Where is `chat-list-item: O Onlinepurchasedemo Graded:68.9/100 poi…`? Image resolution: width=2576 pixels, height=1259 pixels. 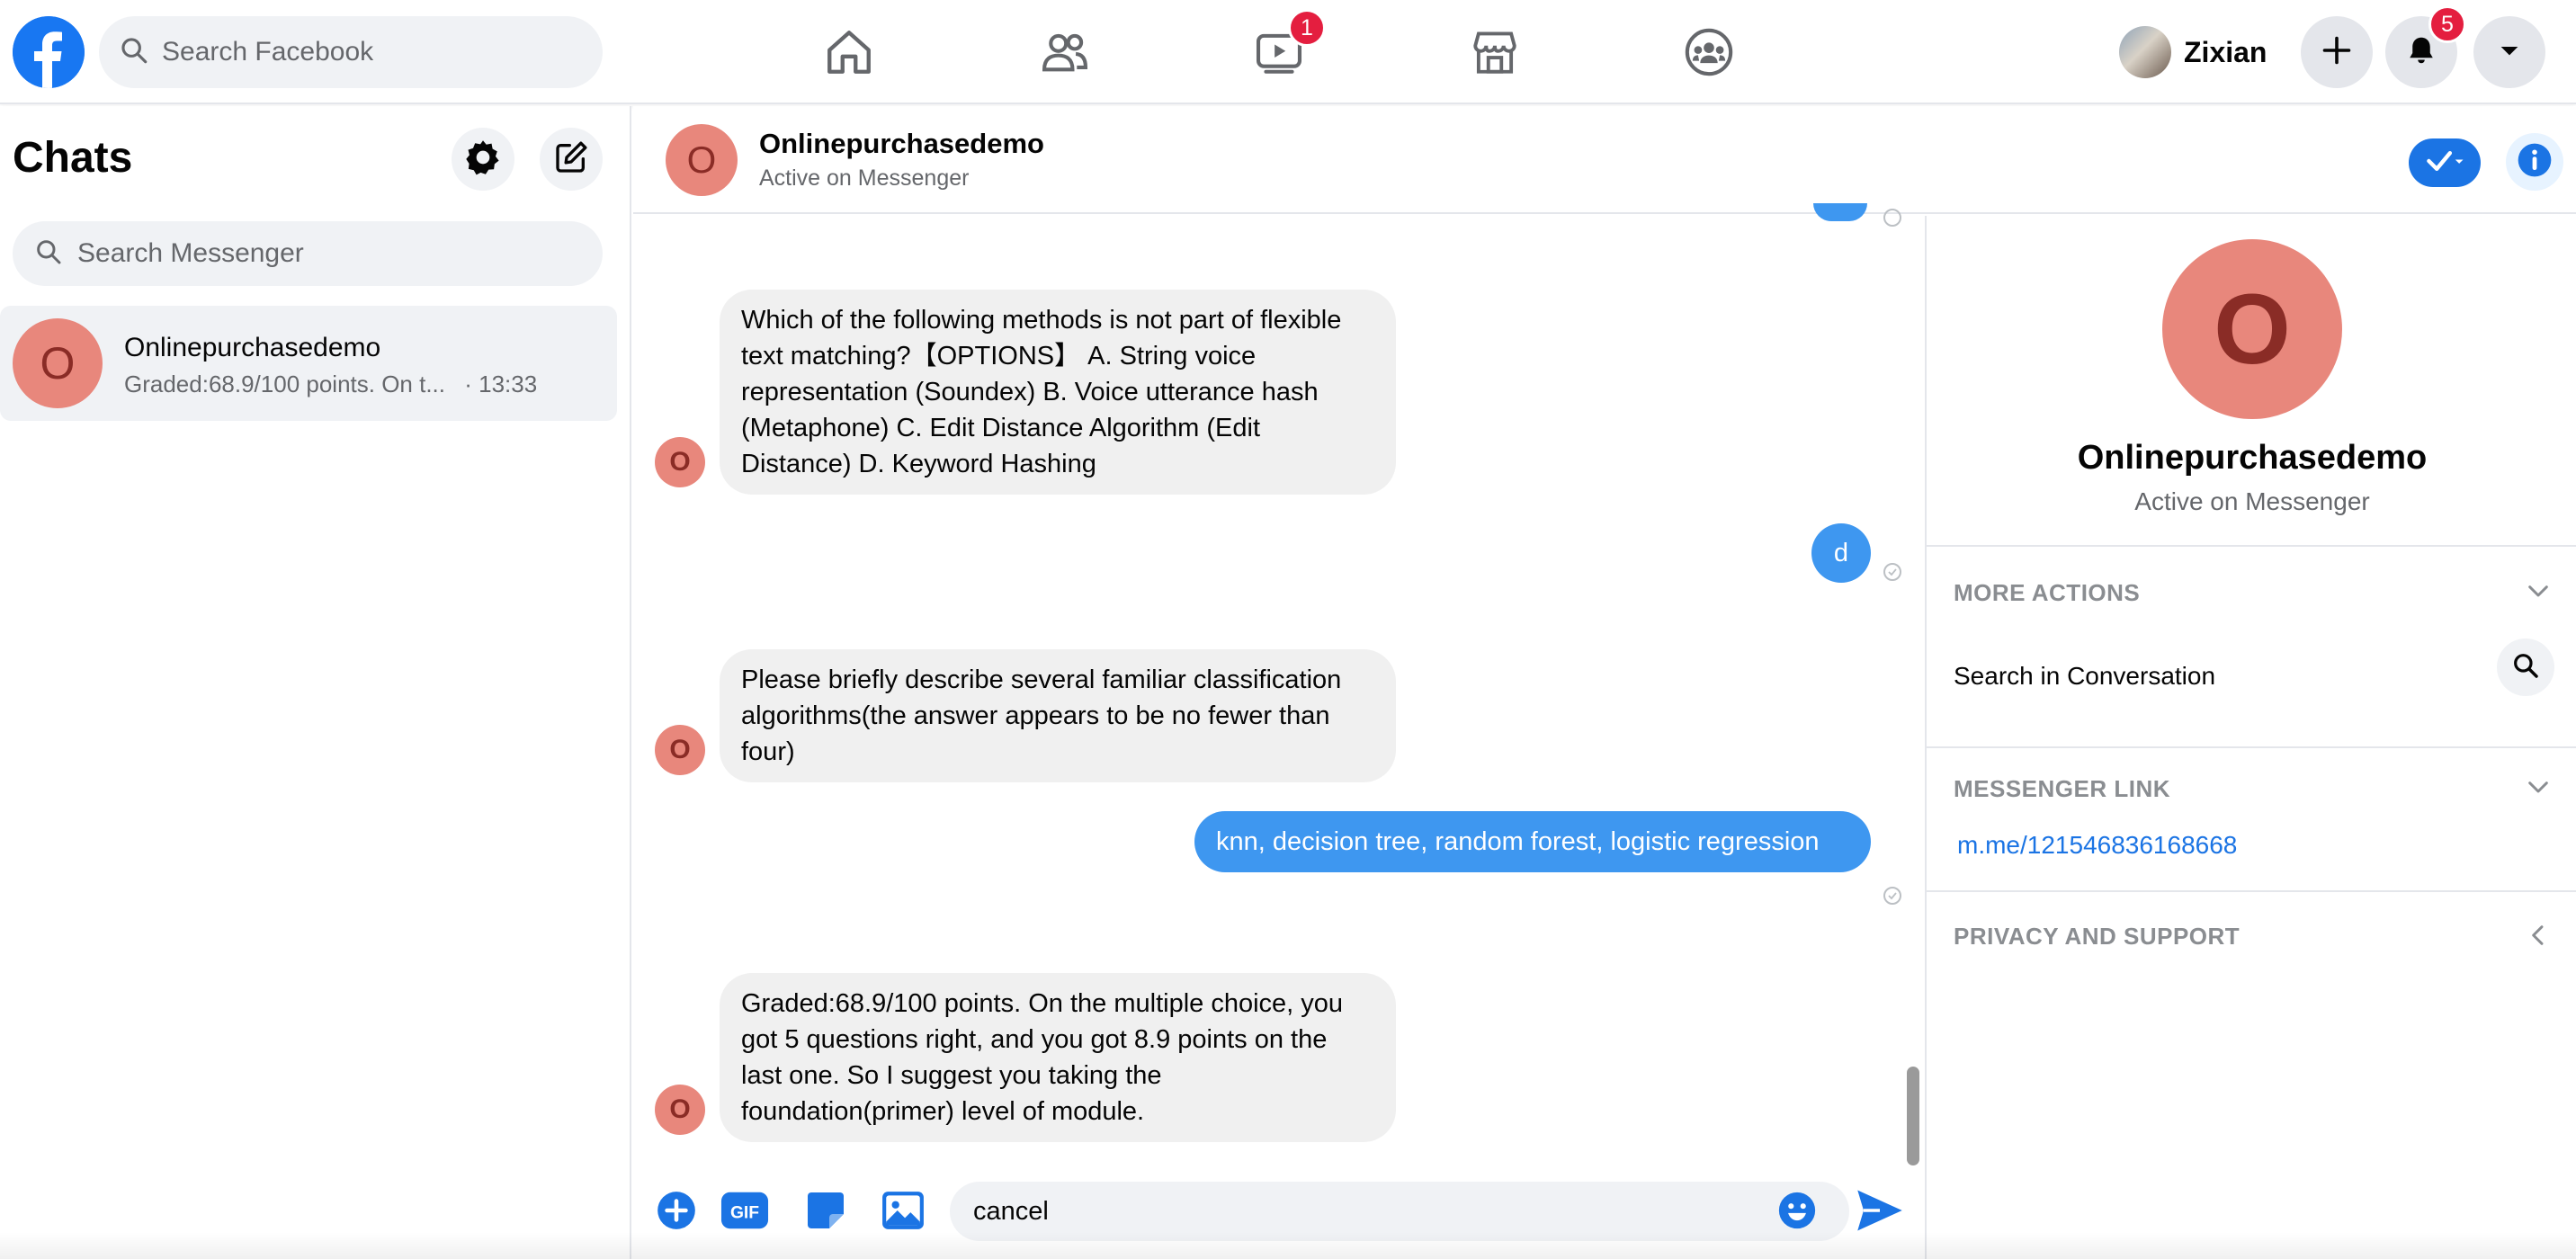
chat-list-item: O Onlinepurchasedemo Graded:68.9/100 poi… is located at coordinates (308, 363).